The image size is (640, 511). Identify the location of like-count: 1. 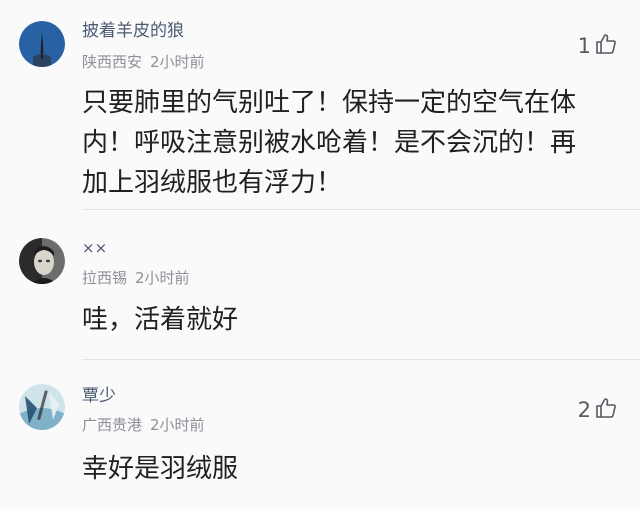
(584, 45).